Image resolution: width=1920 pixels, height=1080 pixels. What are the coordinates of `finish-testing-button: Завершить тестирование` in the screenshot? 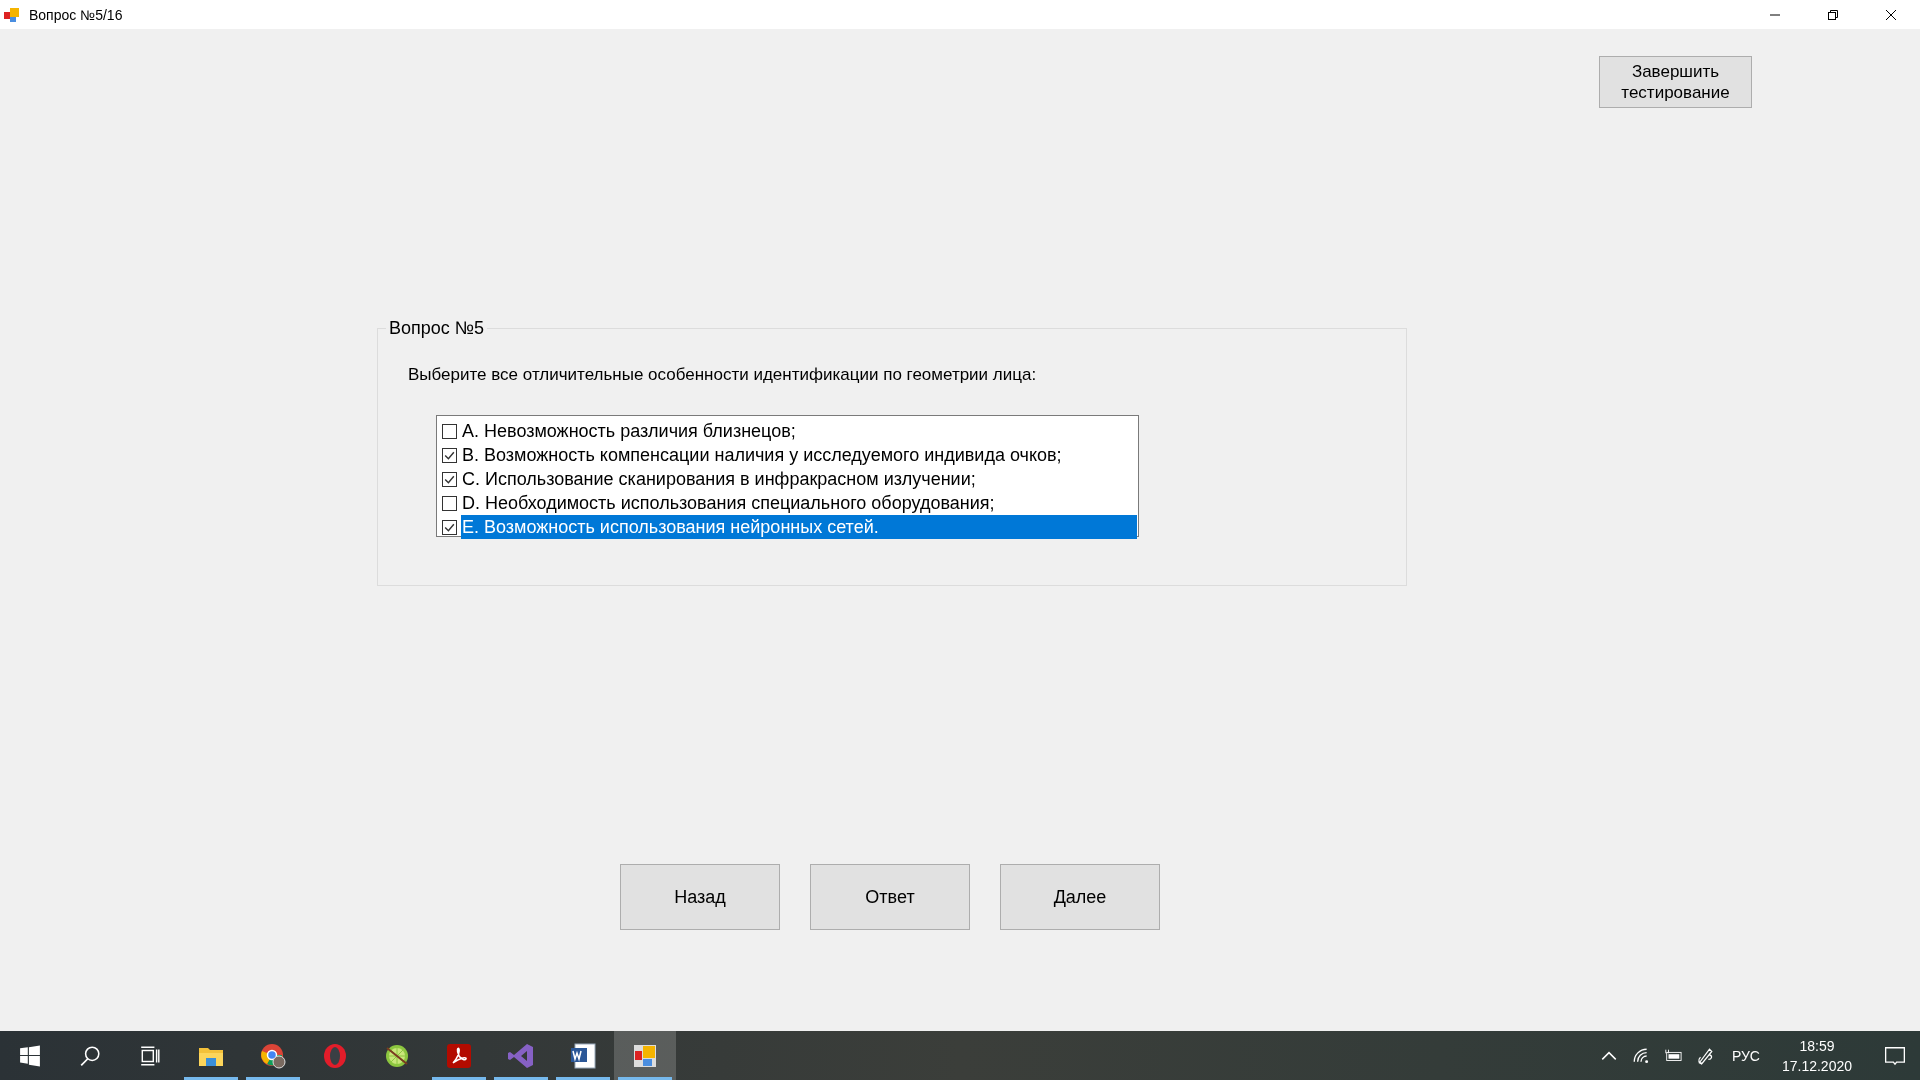 It's located at (1675, 82).